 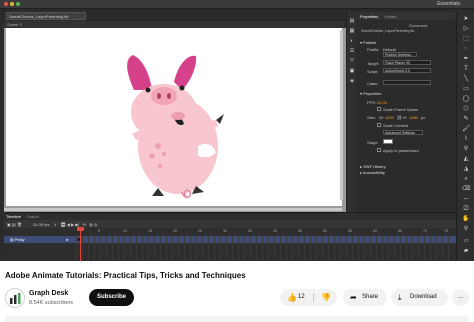 I want to click on stage-height-value: 1080, so click(x=413, y=117).